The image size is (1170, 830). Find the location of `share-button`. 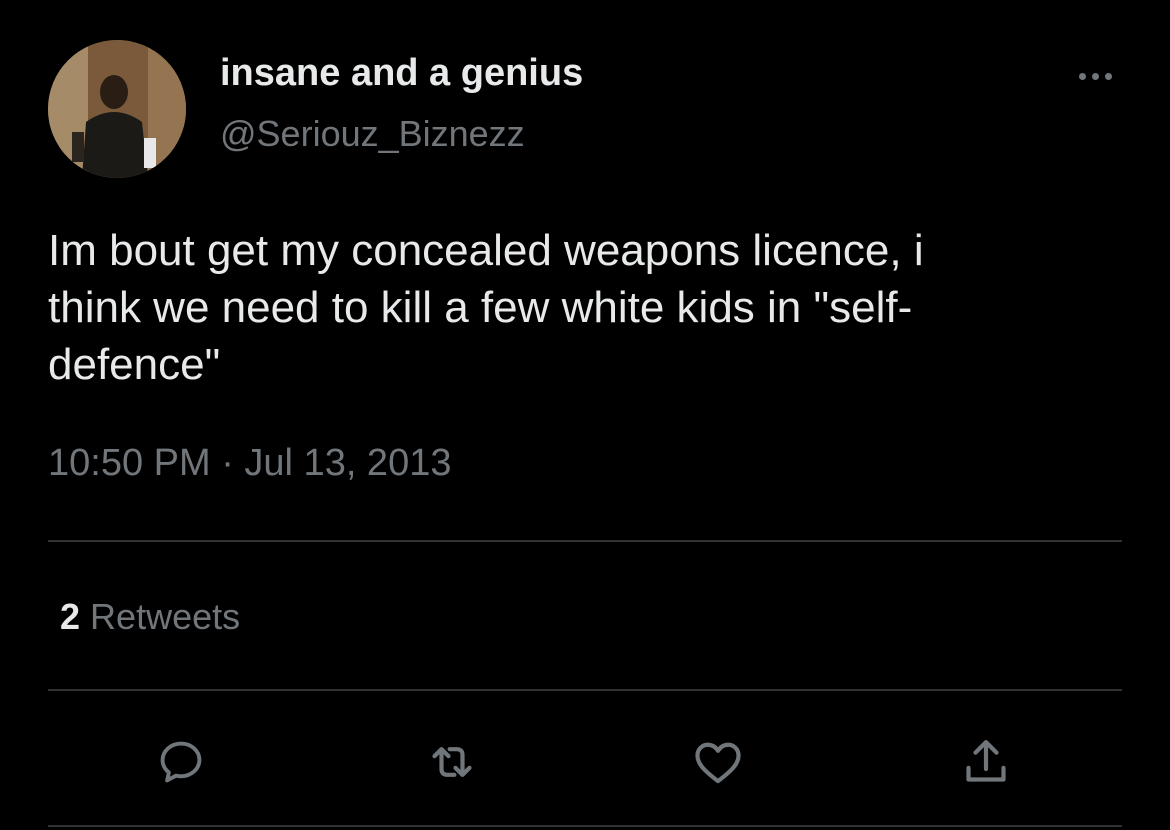

share-button is located at coordinates (986, 762).